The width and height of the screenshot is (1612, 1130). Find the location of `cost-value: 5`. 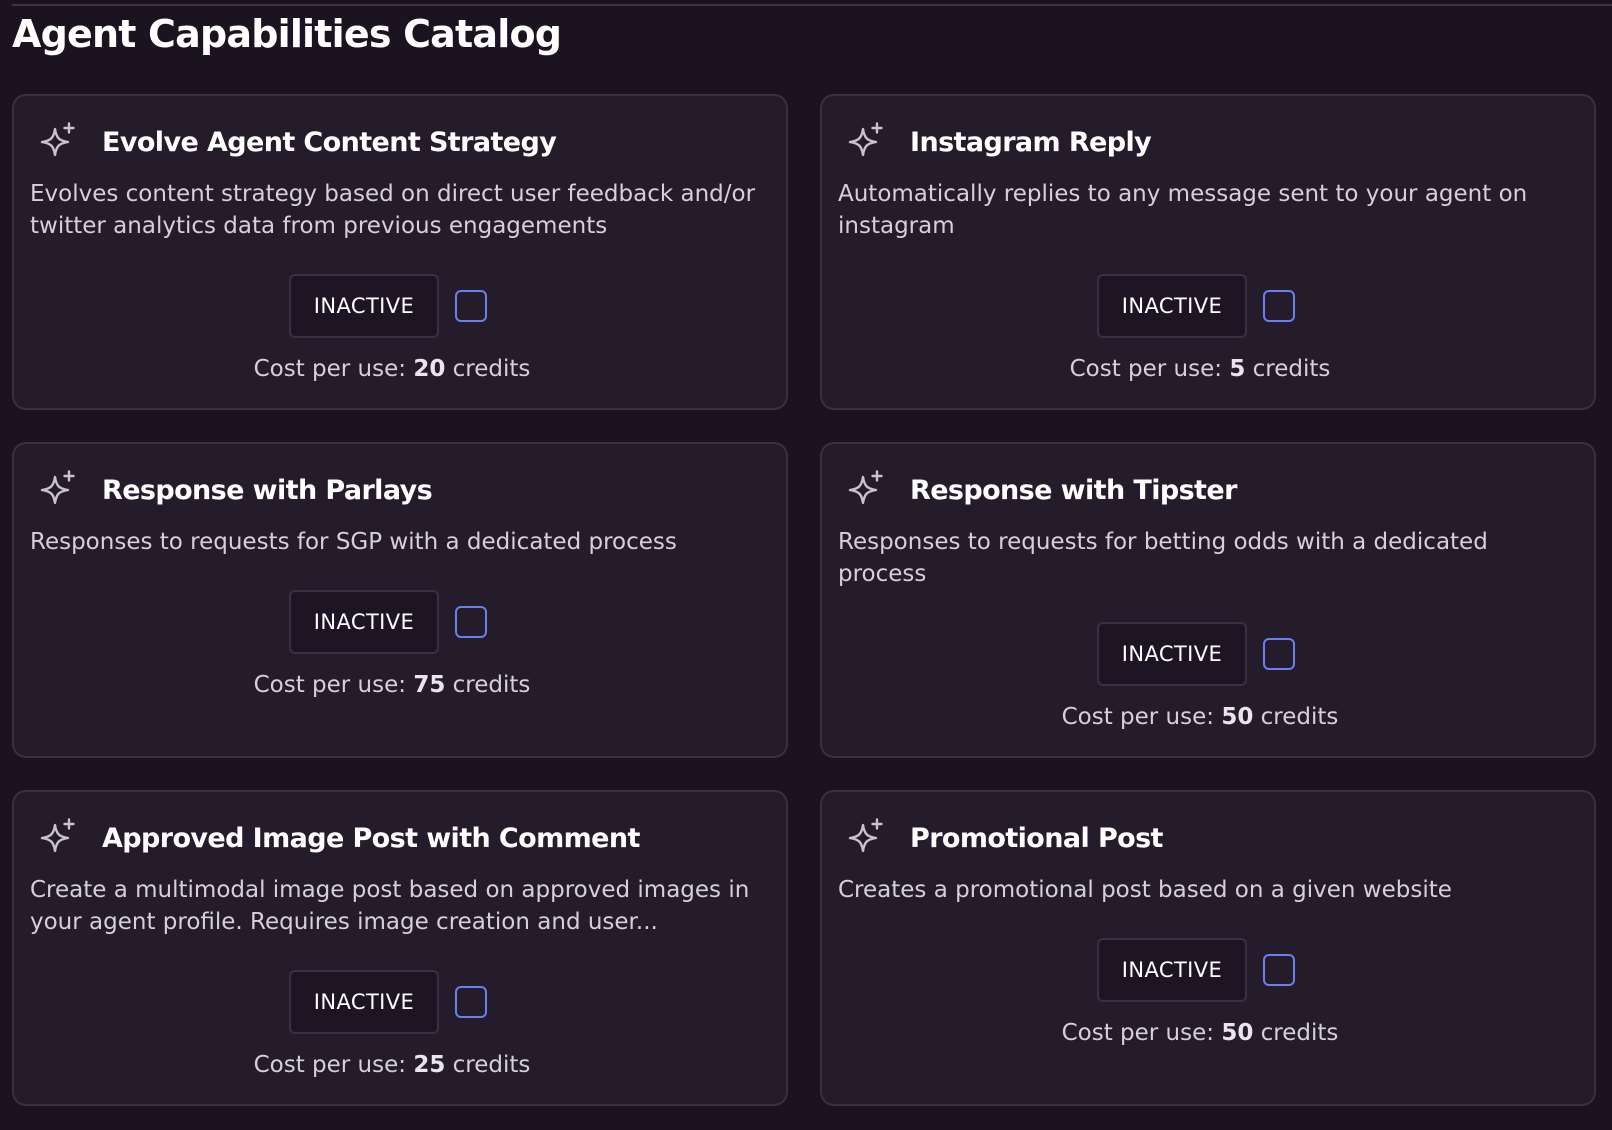

cost-value: 5 is located at coordinates (1237, 369).